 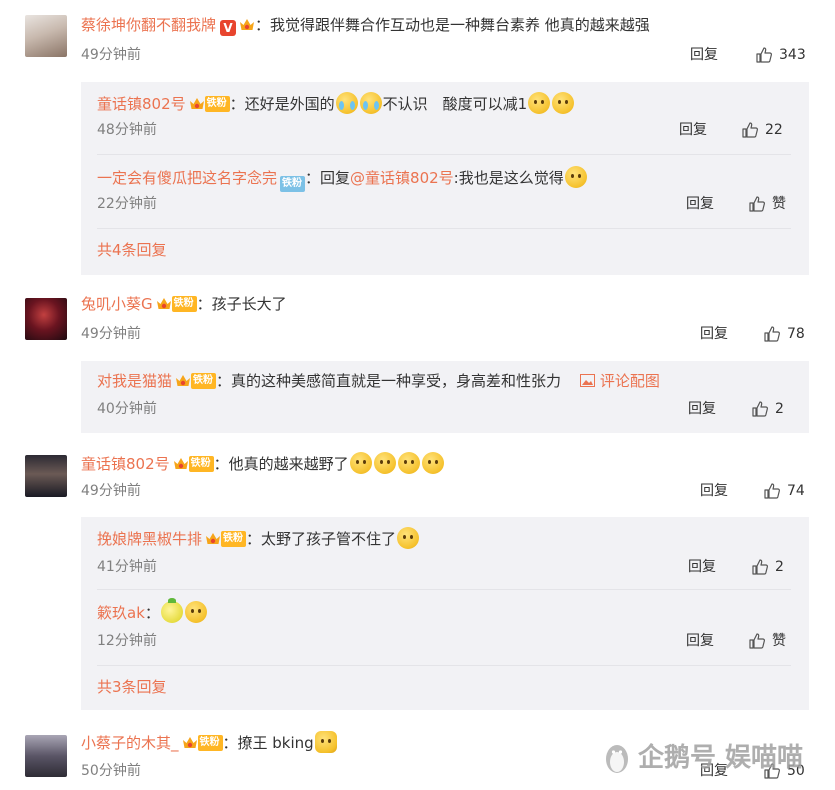 I want to click on reply-text: ：回复, so click(x=328, y=178).